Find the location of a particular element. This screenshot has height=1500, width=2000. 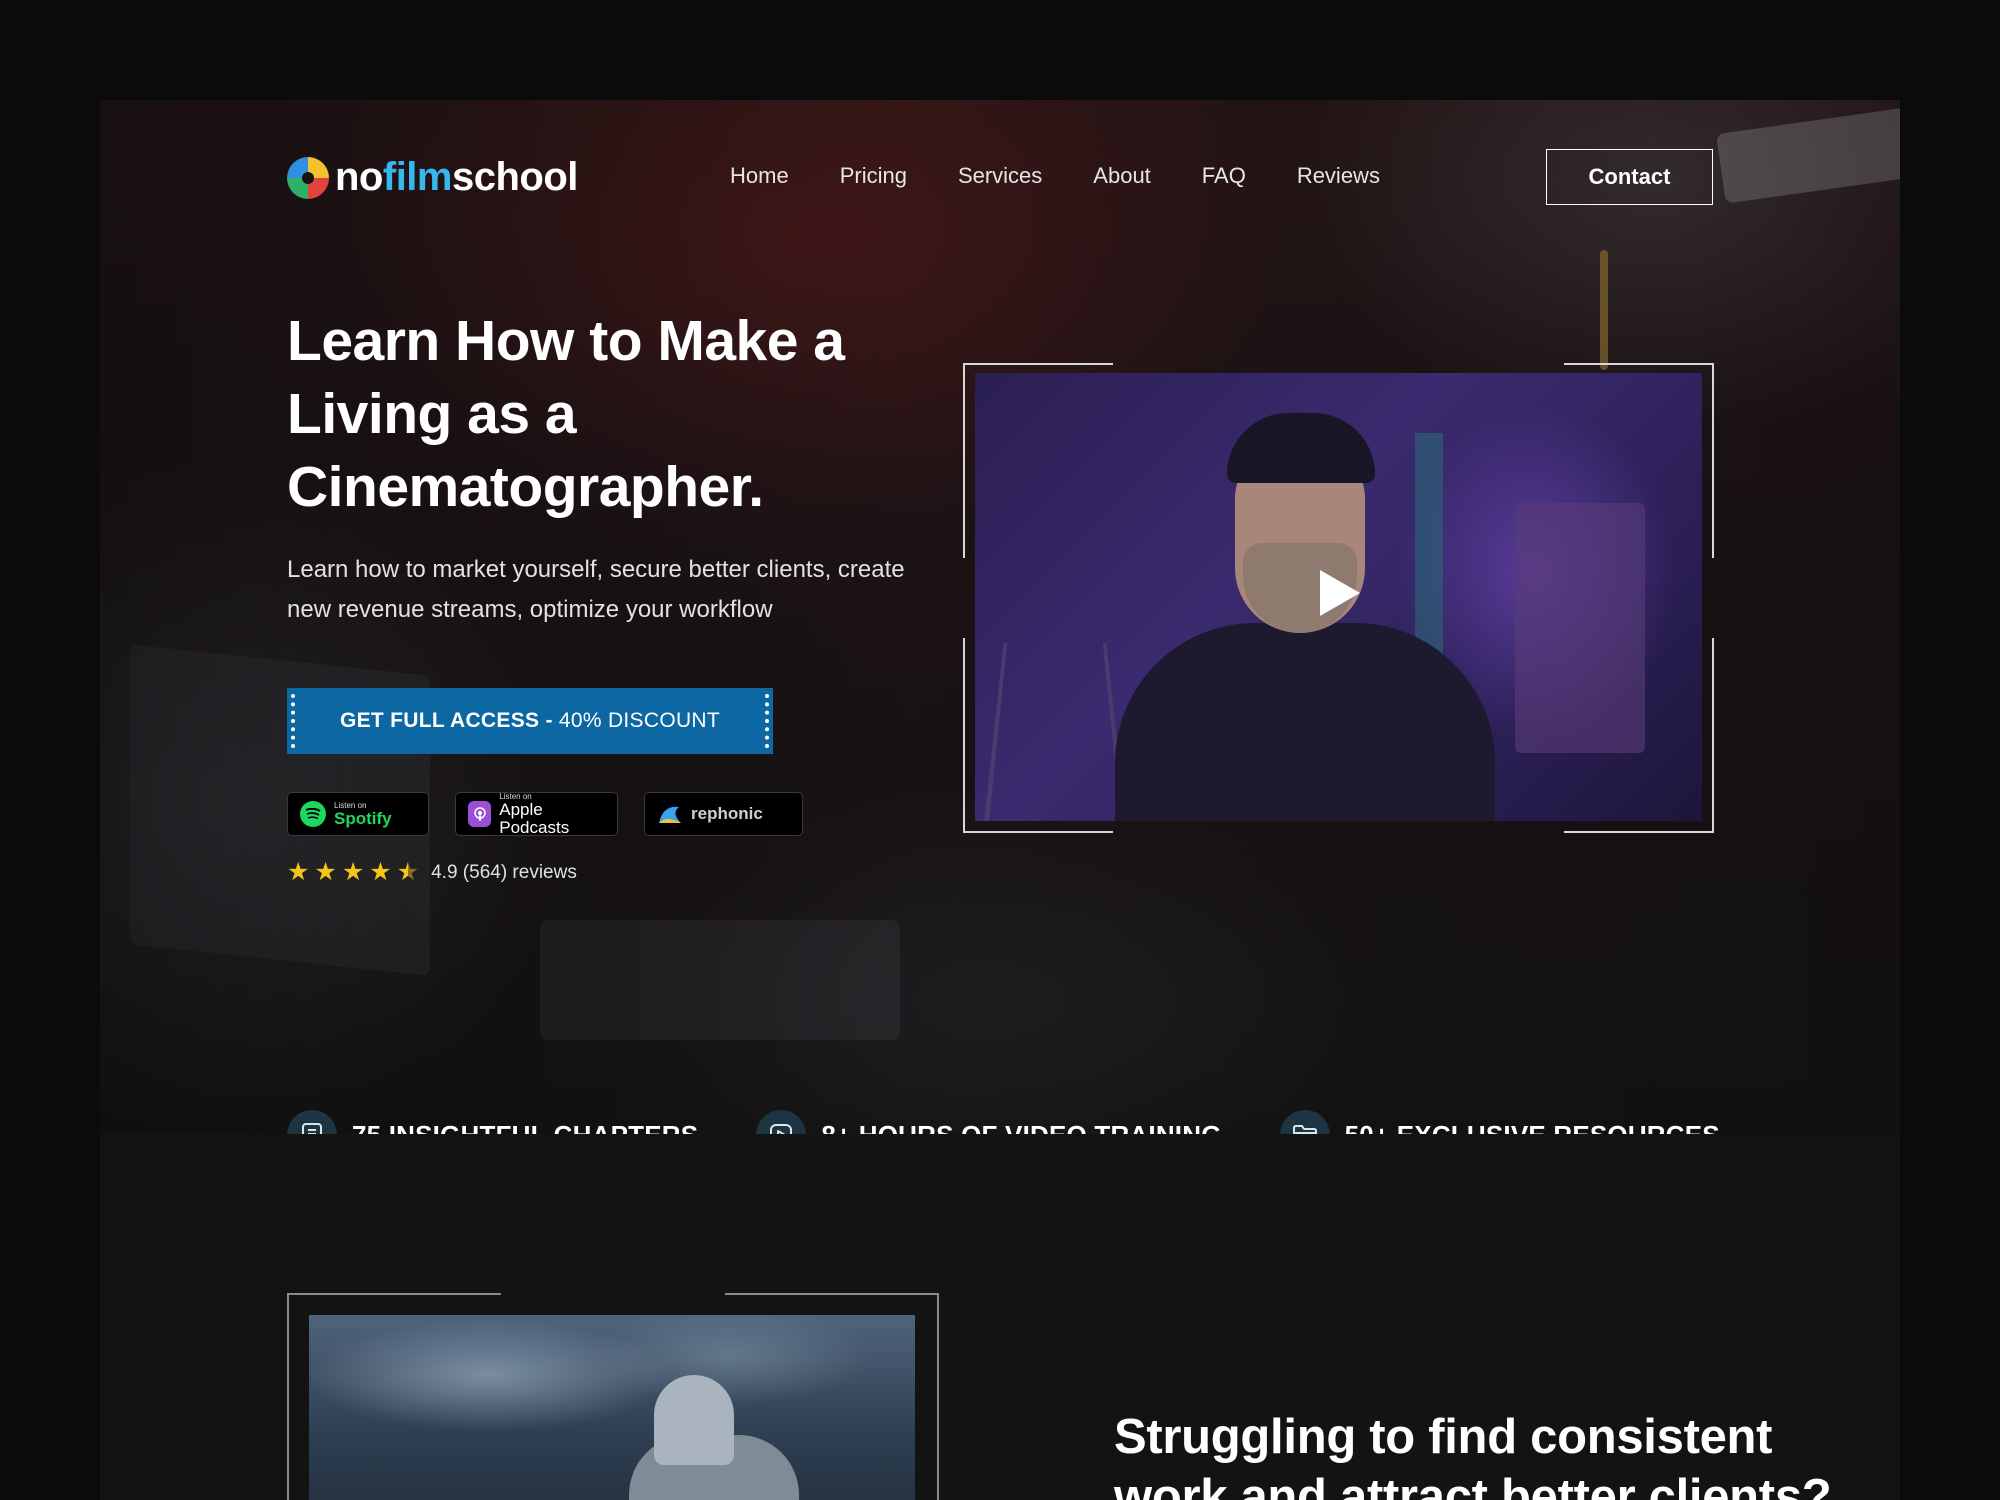

feature-item: 50+ EXCLUSIVE RESOURCES is located at coordinates (1499, 1122).